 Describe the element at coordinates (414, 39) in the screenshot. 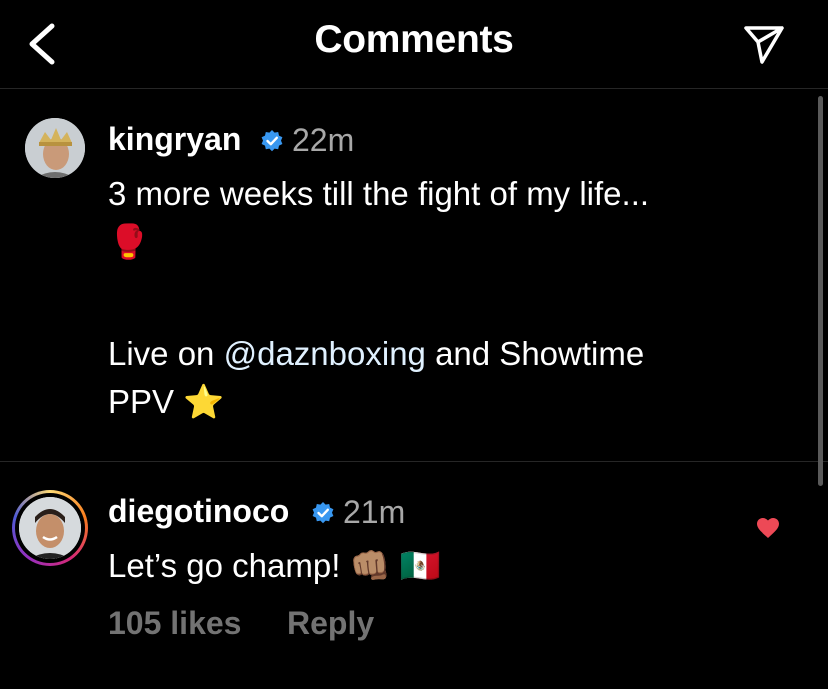

I see `page-title: Comments` at that location.